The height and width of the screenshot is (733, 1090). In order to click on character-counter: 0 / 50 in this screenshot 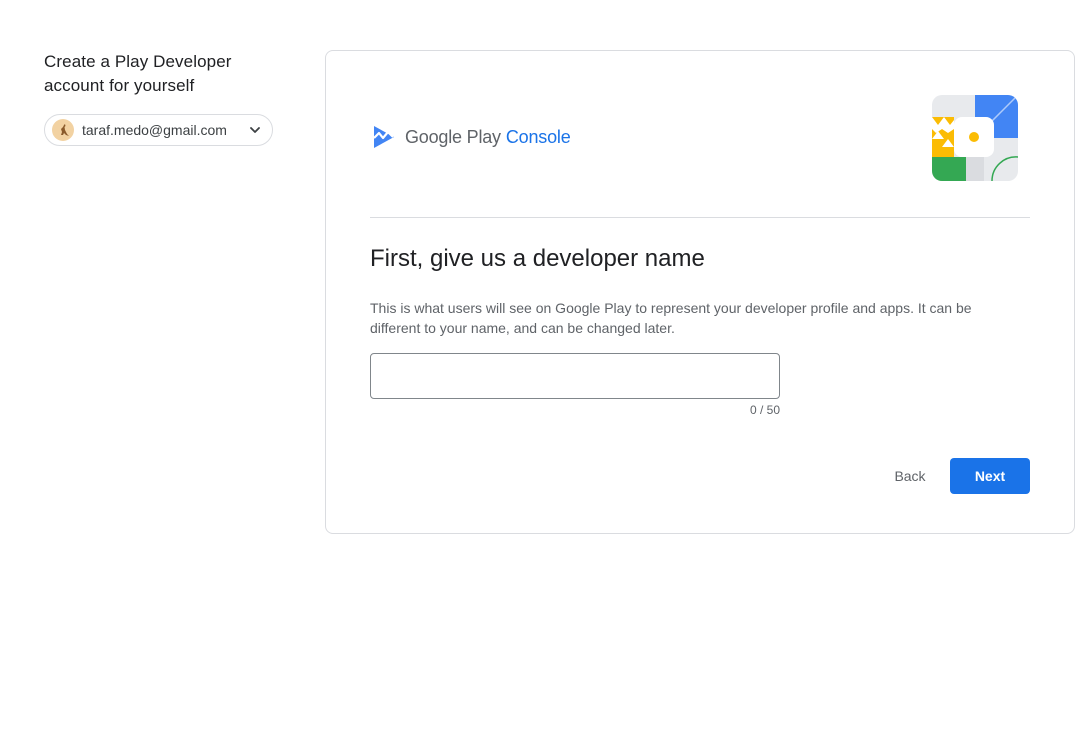, I will do `click(764, 410)`.